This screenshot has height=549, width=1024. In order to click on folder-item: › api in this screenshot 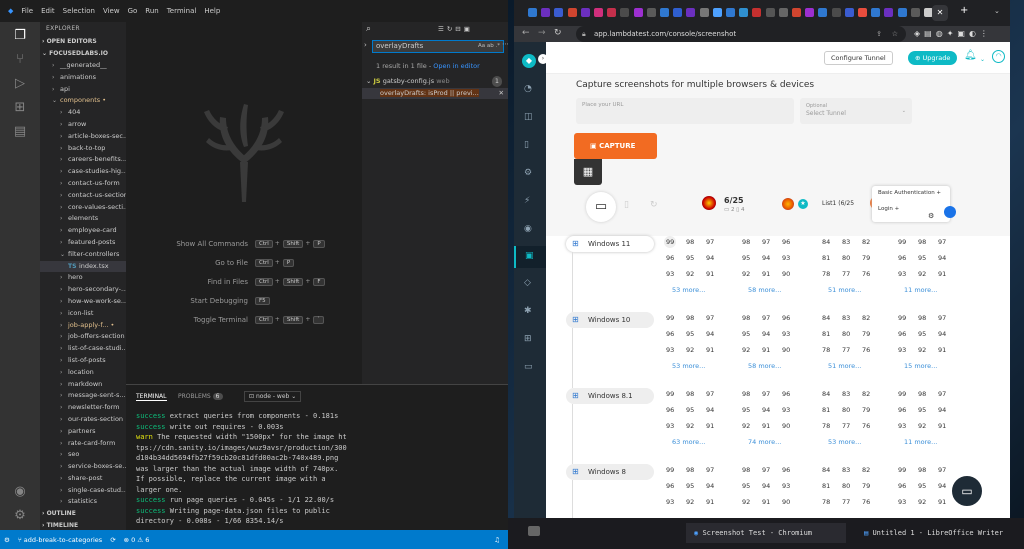, I will do `click(83, 90)`.